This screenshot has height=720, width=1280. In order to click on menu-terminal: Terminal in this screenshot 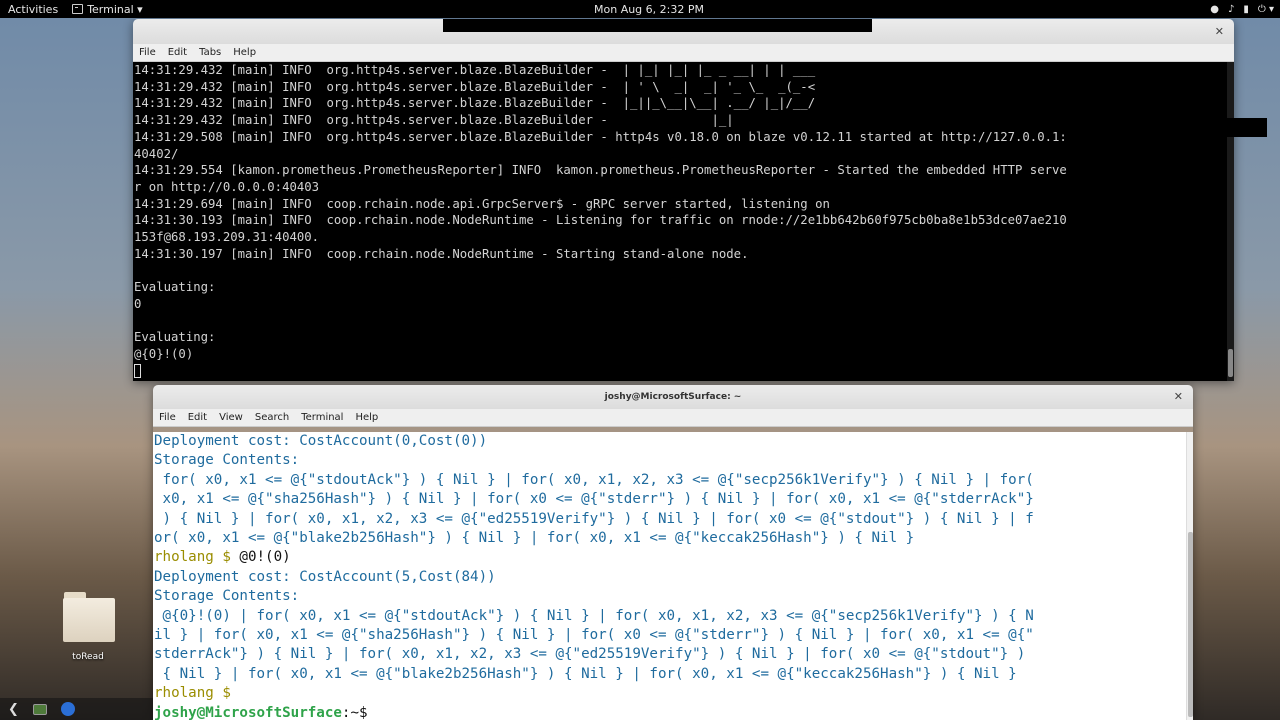, I will do `click(322, 417)`.